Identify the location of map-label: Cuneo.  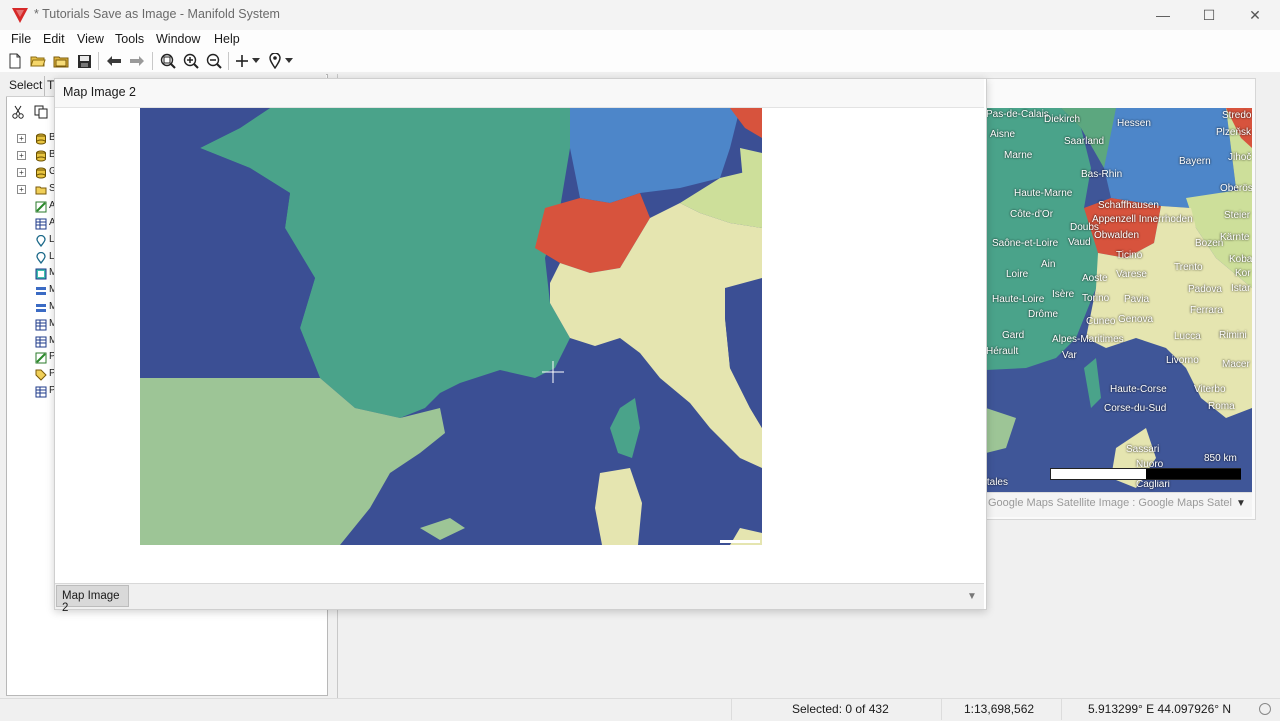
(1101, 321).